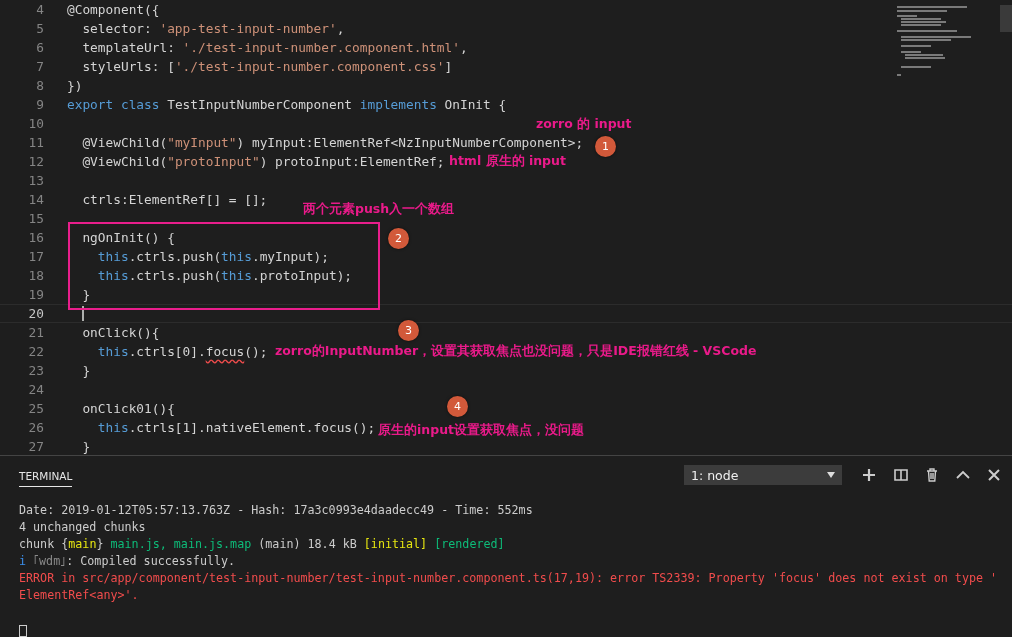  Describe the element at coordinates (36, 143) in the screenshot. I see `line-number: 11` at that location.